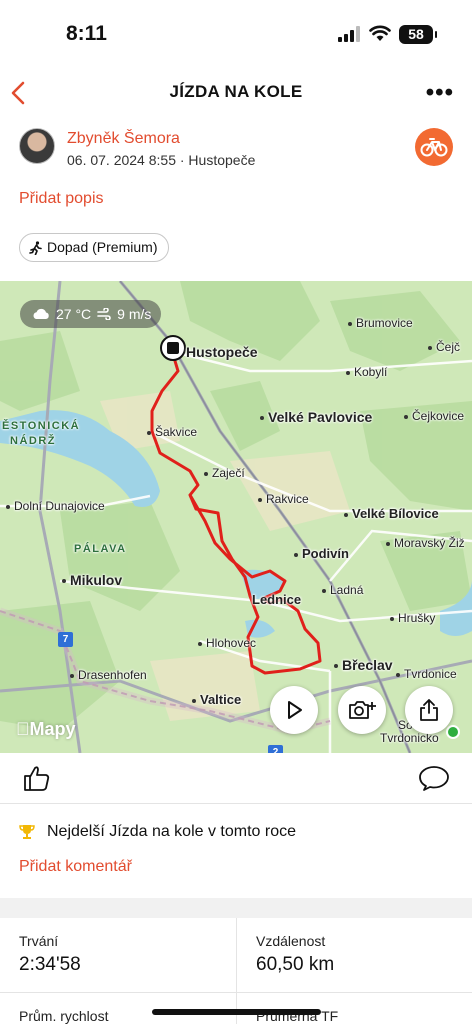  I want to click on weather-badge: 27 °C 9 m/s, so click(91, 314).